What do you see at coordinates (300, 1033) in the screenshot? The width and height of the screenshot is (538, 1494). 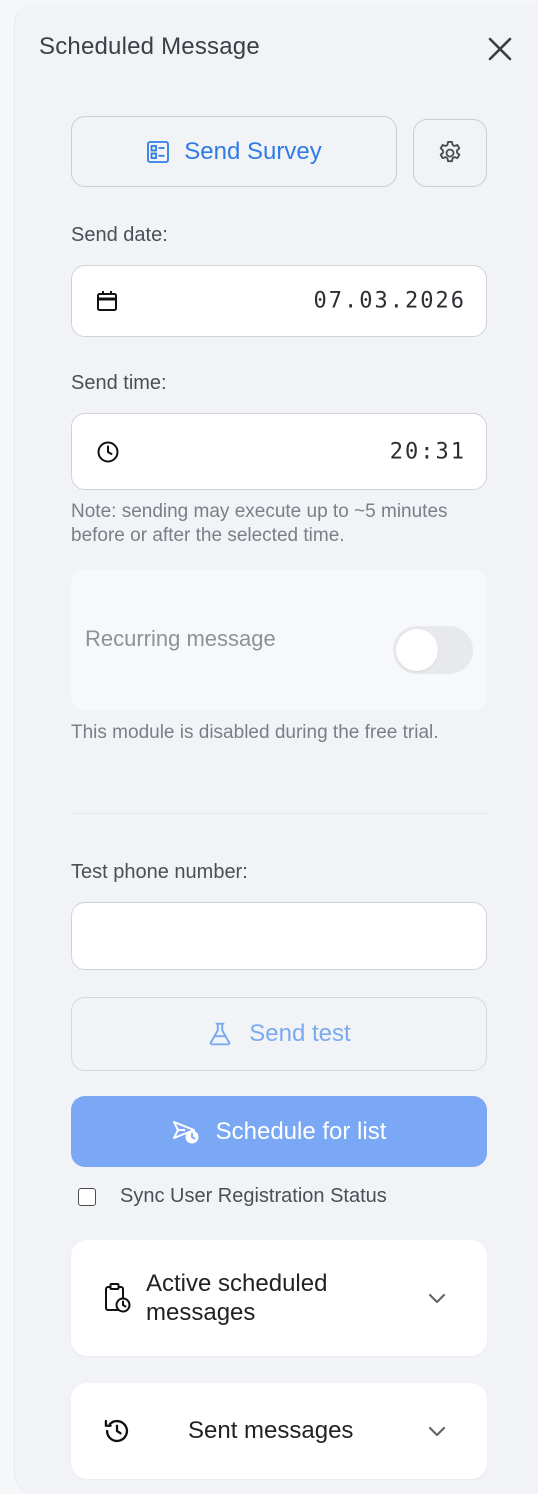 I see `send-test-label: Send test` at bounding box center [300, 1033].